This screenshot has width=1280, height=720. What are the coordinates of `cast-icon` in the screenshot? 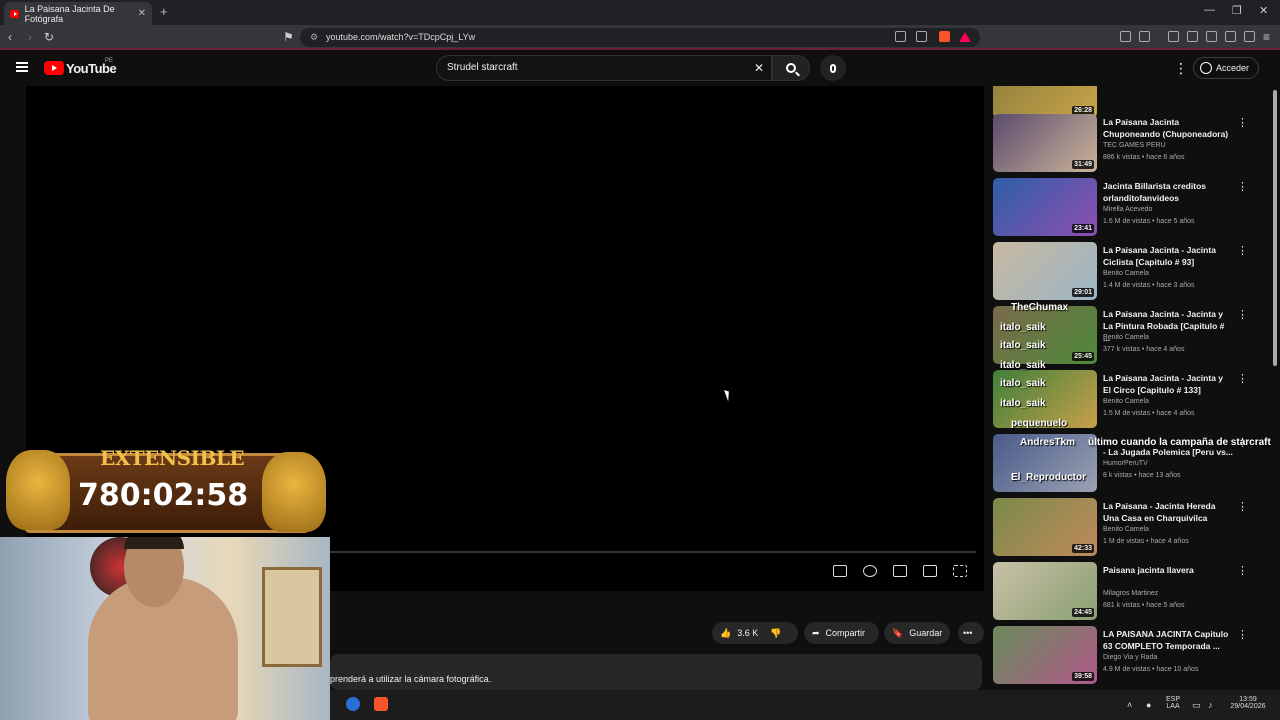 It's located at (900, 36).